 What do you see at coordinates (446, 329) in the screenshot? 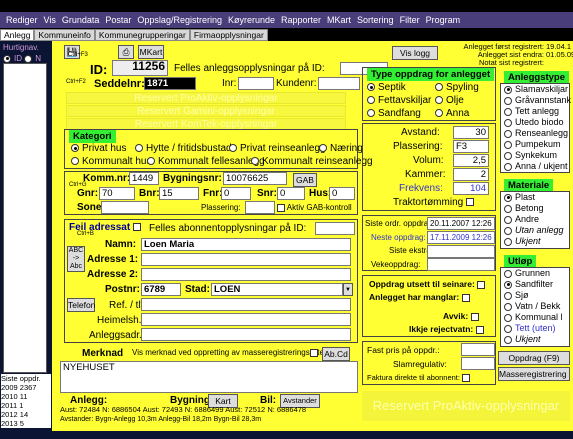
I see `reject-check: Ikkje rejectvatn:` at bounding box center [446, 329].